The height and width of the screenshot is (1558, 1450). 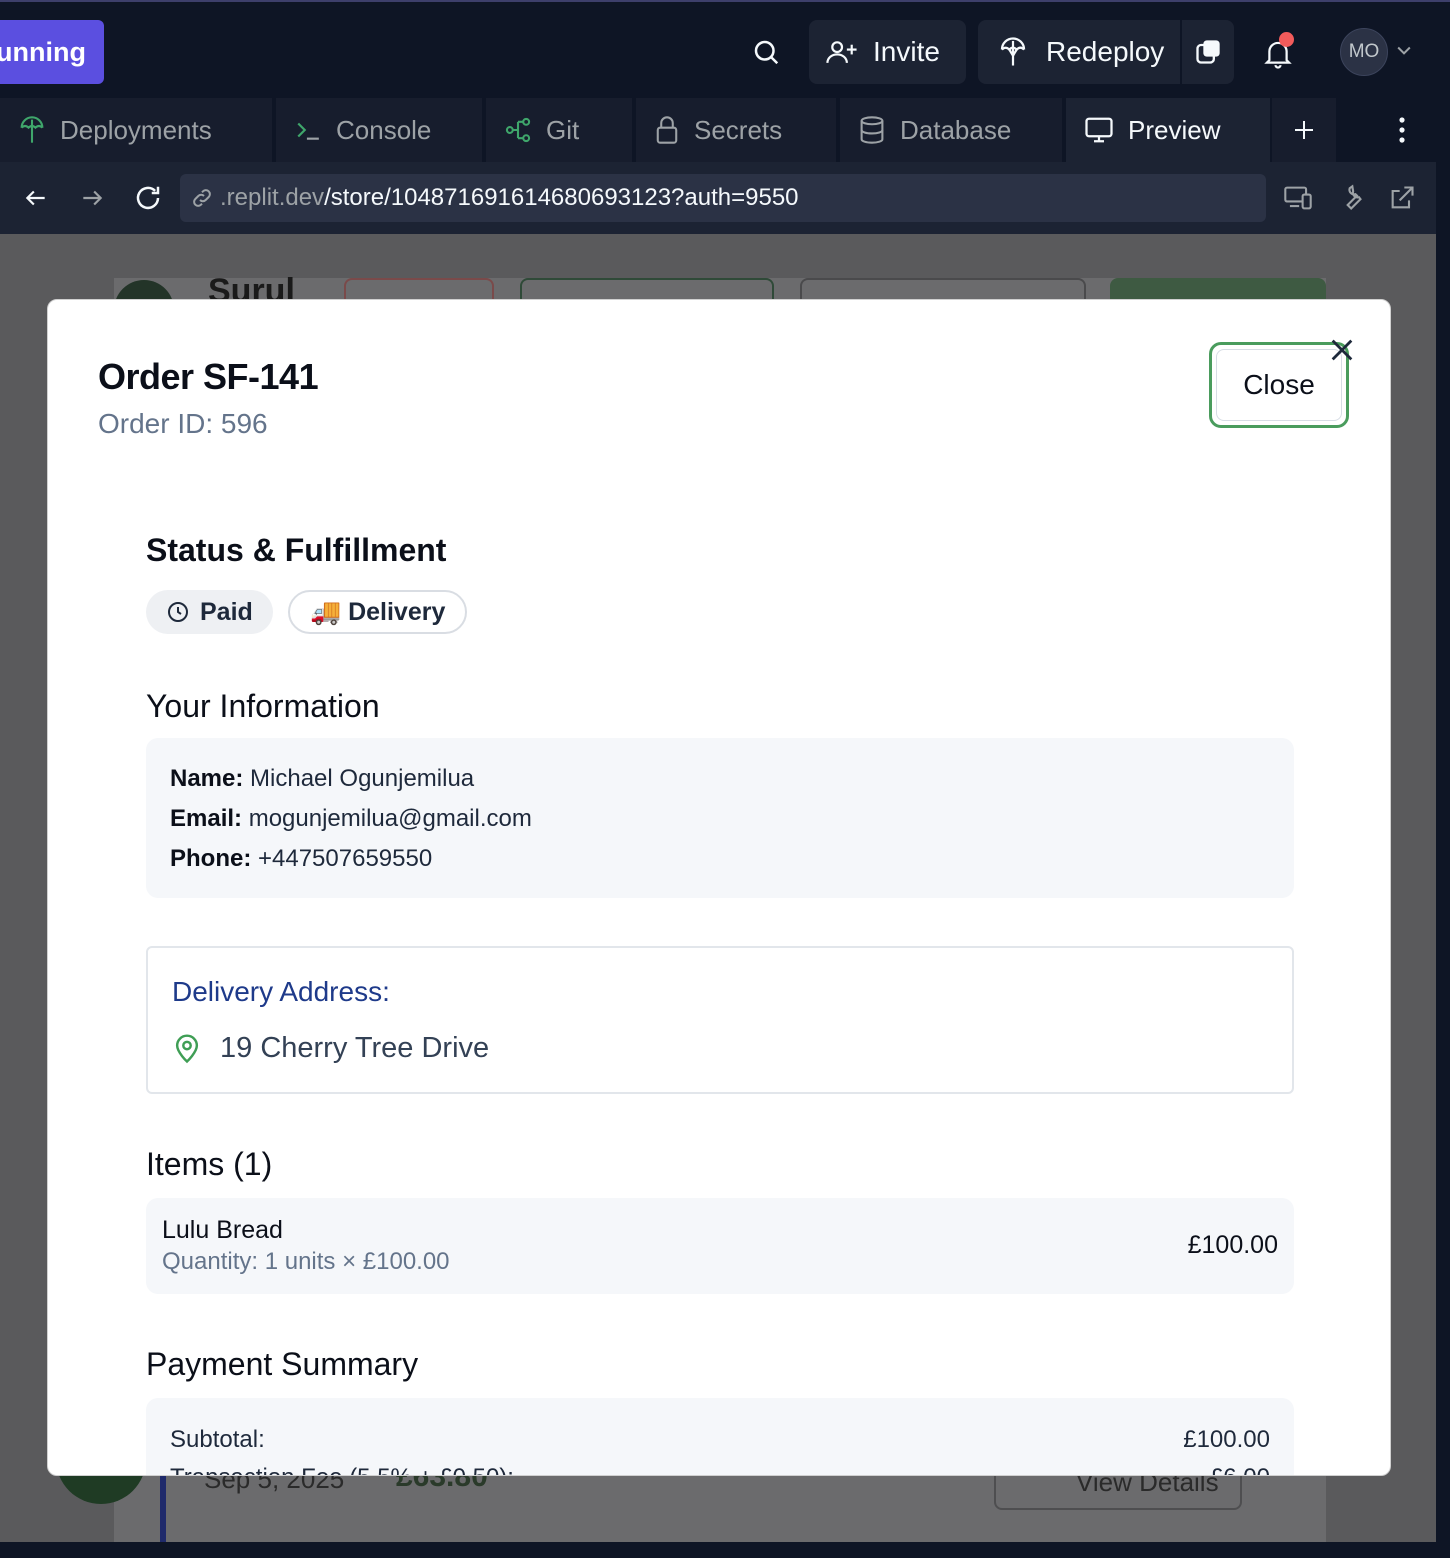 I want to click on invite-button: Invite, so click(x=887, y=52).